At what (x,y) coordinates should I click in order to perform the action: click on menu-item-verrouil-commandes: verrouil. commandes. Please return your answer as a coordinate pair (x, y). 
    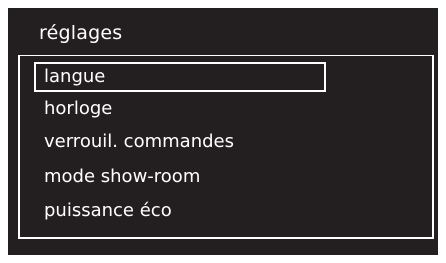
    Looking at the image, I should click on (180, 143).